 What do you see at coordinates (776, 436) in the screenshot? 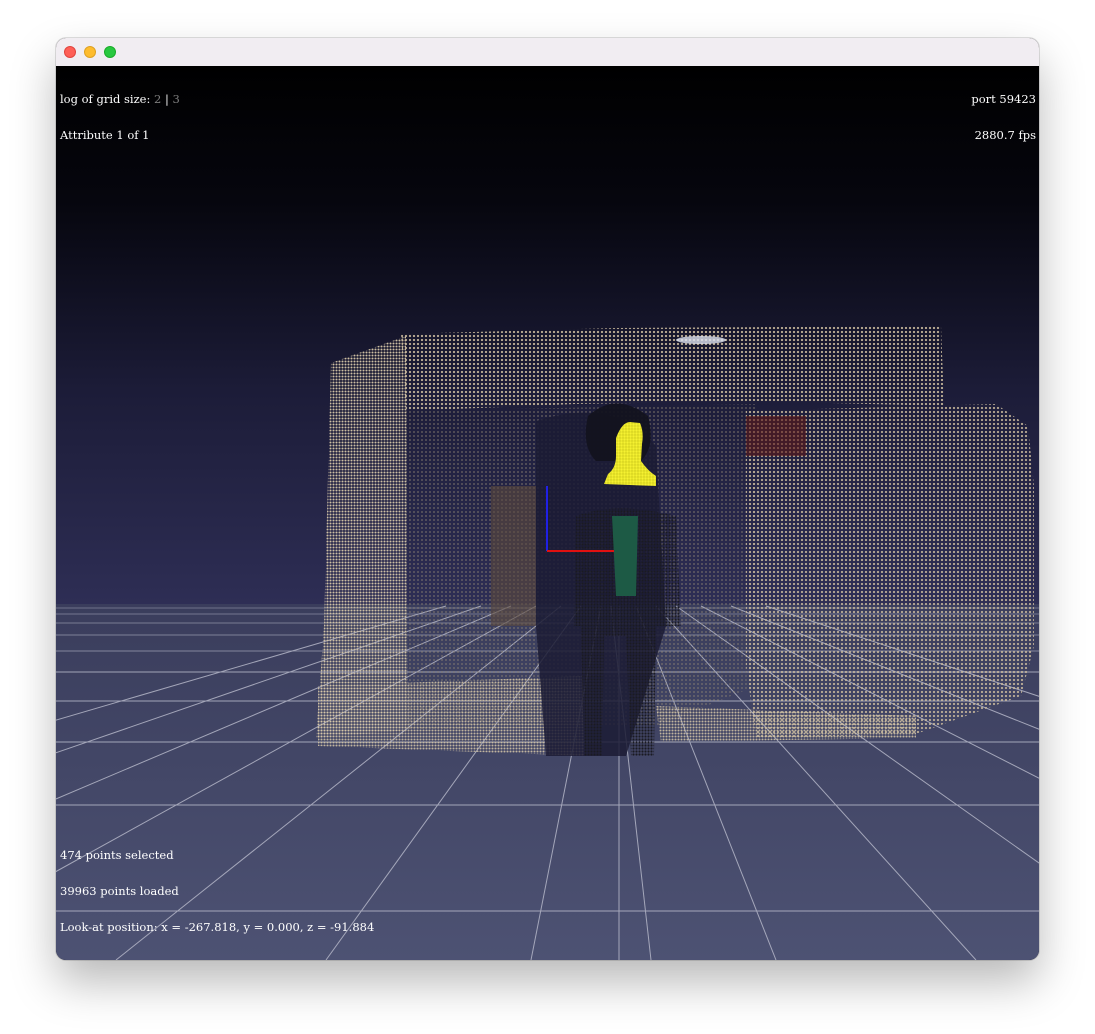
I see `point-cloud-red-patch` at bounding box center [776, 436].